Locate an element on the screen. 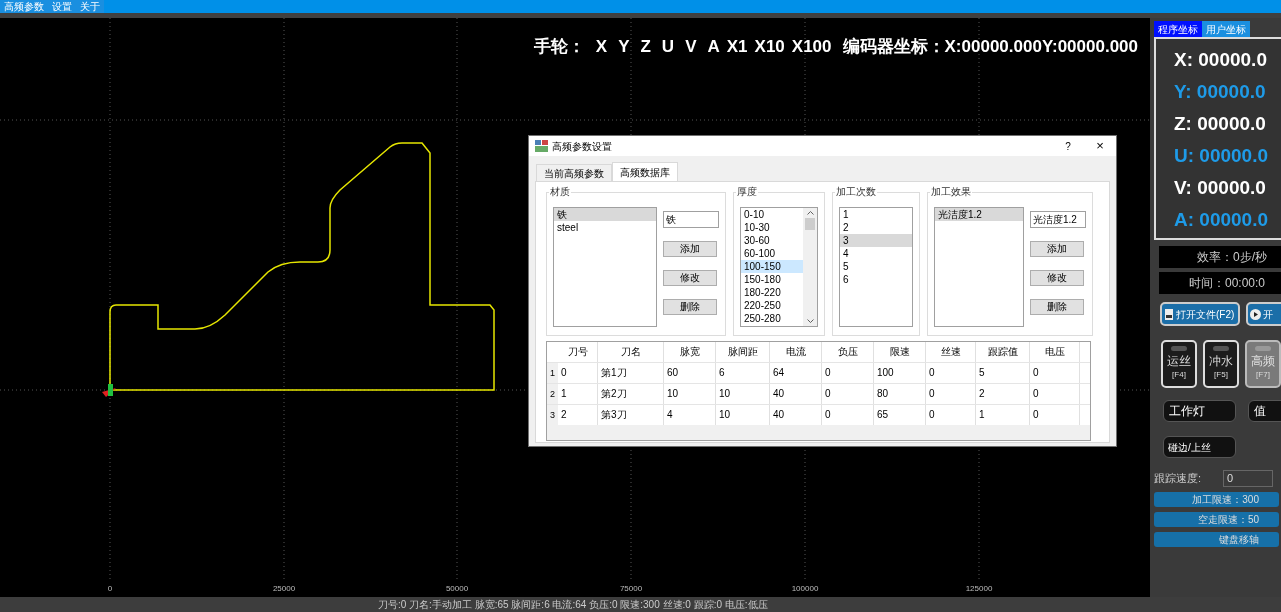 This screenshot has width=1281, height=612. coordinate-value: A: 00000.0 is located at coordinates (1221, 220).